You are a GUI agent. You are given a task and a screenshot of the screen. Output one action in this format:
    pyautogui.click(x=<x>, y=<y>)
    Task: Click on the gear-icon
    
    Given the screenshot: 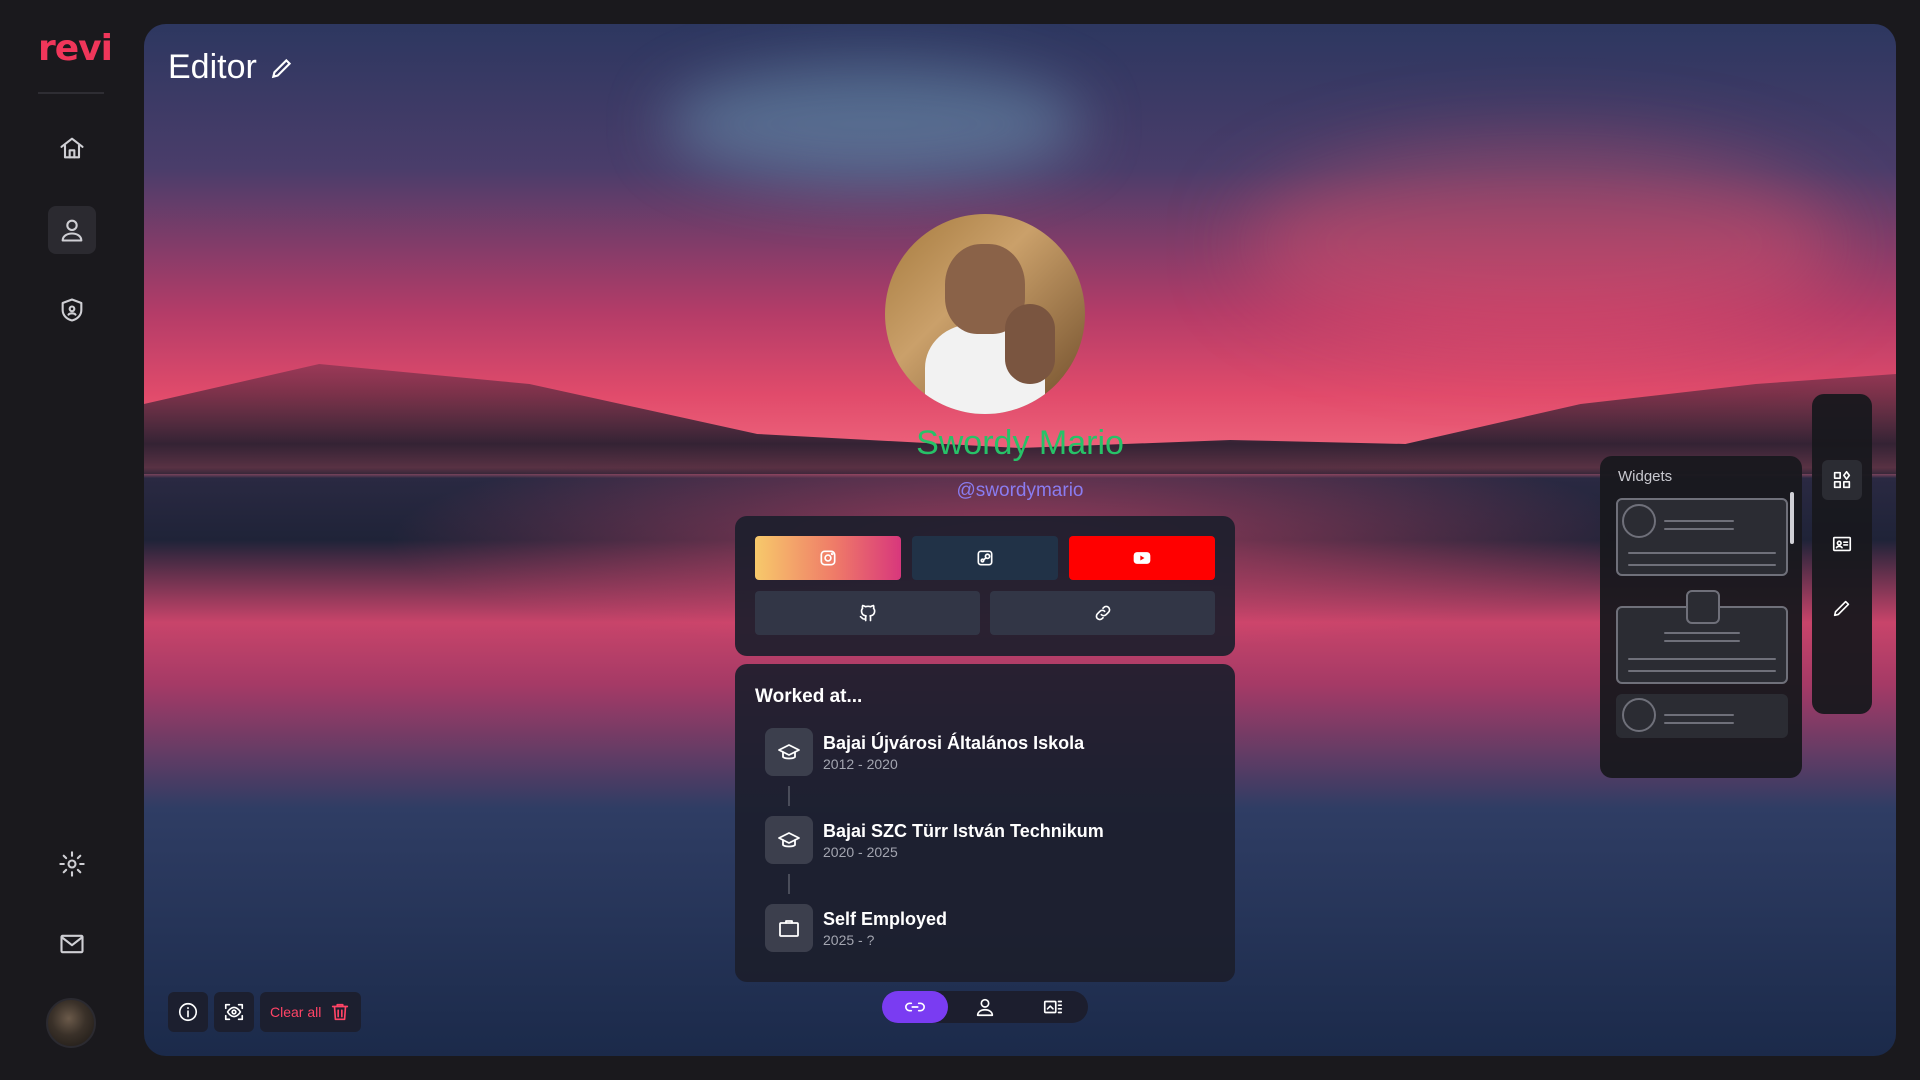 What is the action you would take?
    pyautogui.click(x=72, y=864)
    